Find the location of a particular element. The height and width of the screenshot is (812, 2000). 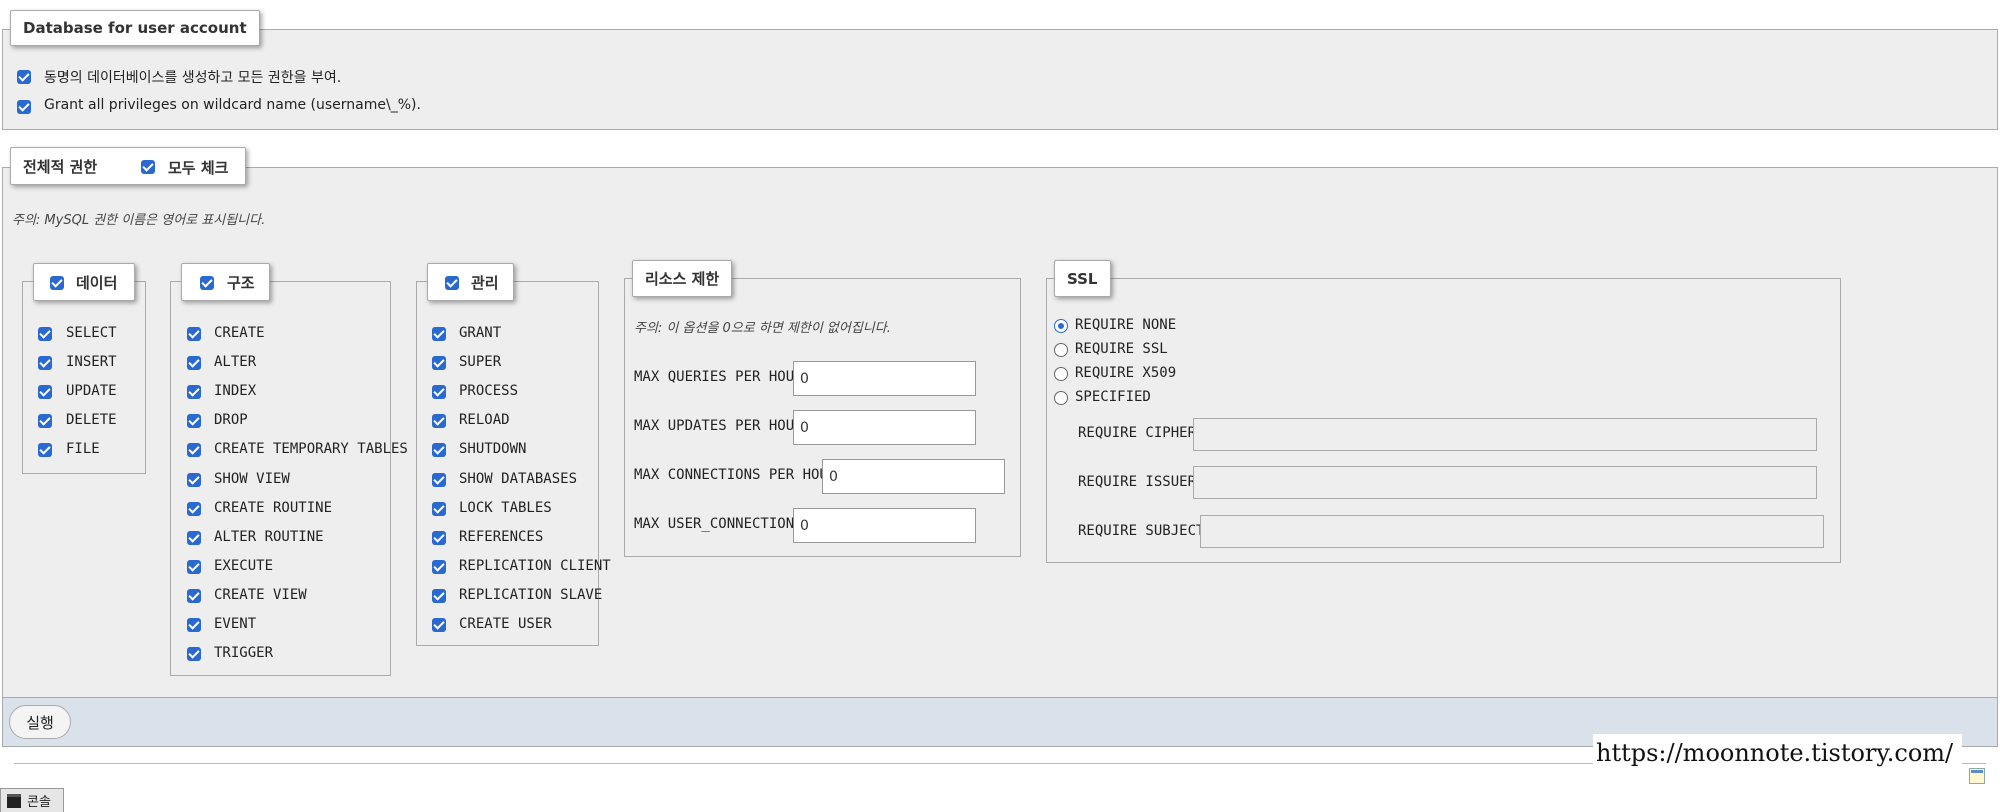

structure-privilege-label: ALTER ROUTINE is located at coordinates (269, 537).